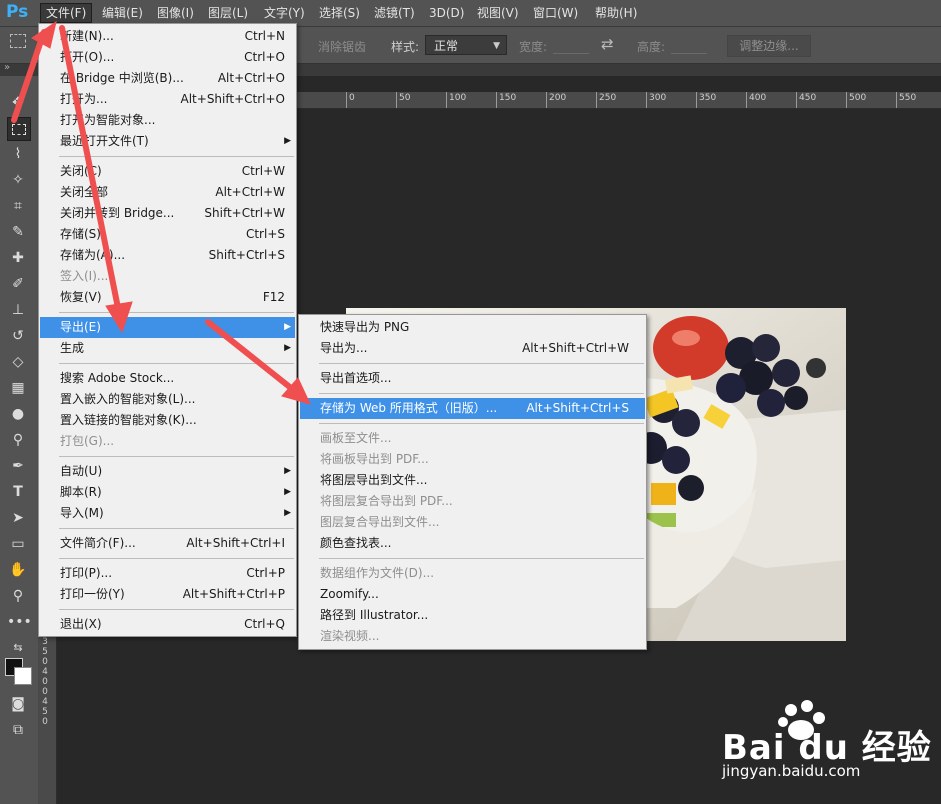 The height and width of the screenshot is (804, 941). Describe the element at coordinates (18, 41) in the screenshot. I see `marquee-preset-icon` at that location.